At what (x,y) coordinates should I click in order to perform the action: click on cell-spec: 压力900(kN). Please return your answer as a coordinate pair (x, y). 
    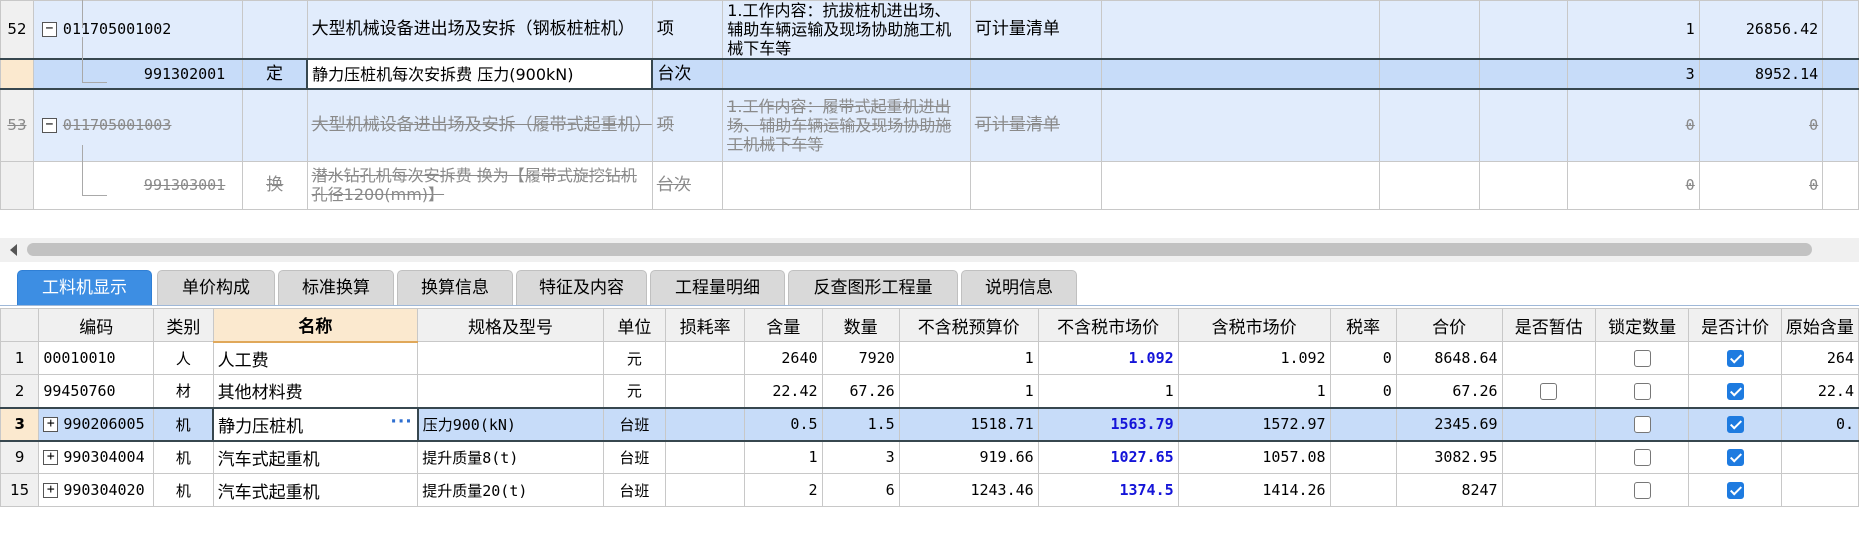
    Looking at the image, I should click on (510, 424).